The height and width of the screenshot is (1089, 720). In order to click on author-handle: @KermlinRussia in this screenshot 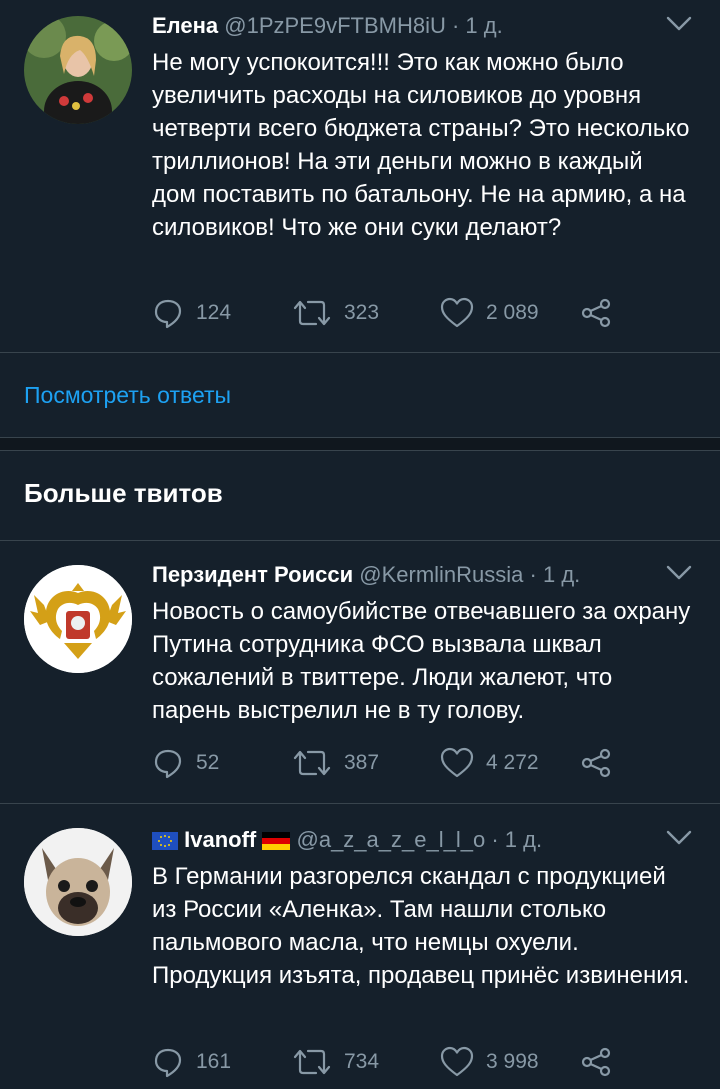, I will do `click(441, 574)`.